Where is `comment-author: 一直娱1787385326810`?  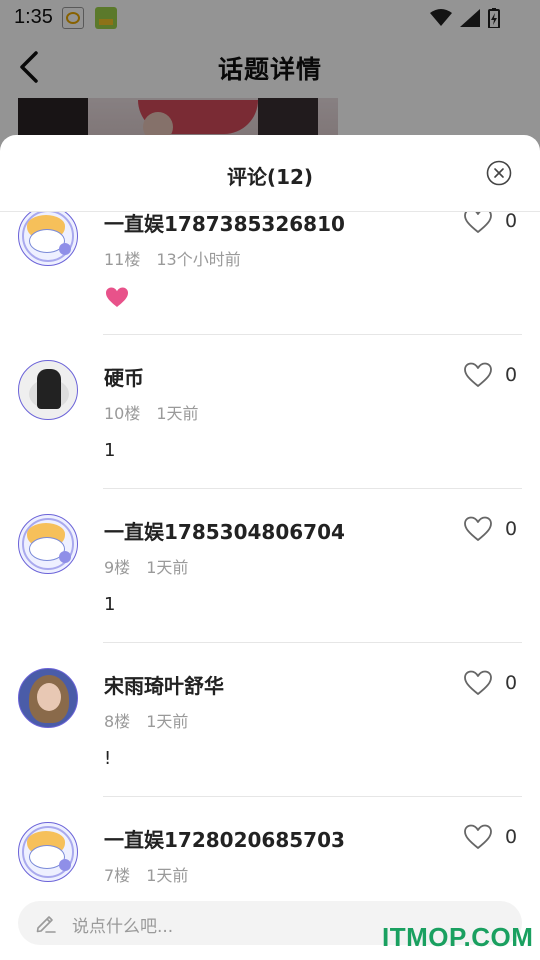 comment-author: 一直娱1787385326810 is located at coordinates (224, 224).